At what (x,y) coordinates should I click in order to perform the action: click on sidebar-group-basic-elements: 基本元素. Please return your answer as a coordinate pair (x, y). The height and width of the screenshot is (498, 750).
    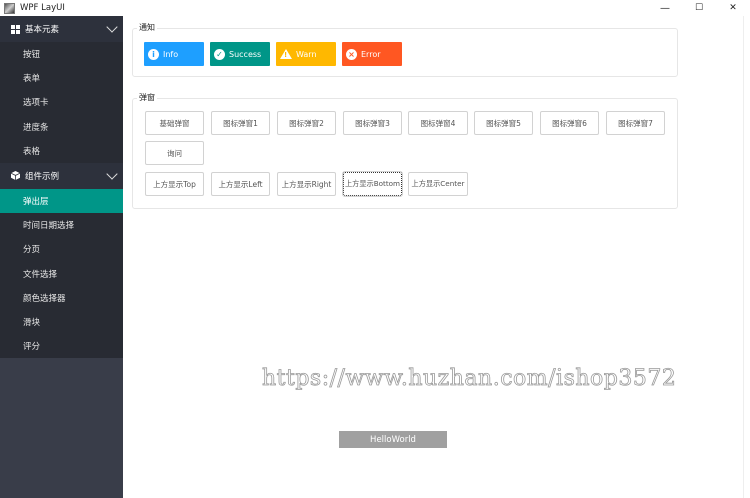
    Looking at the image, I should click on (61, 29).